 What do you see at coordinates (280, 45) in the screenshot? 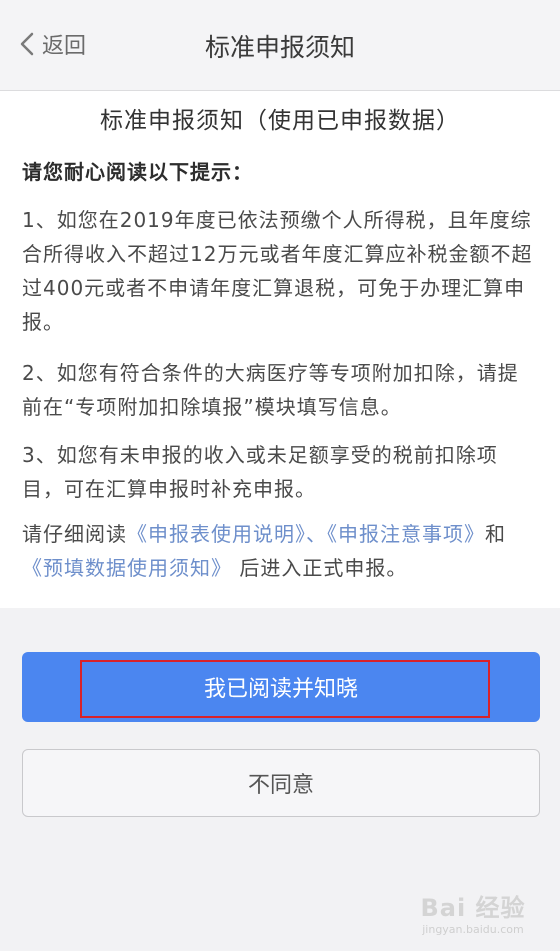
I see `navigation-bar: 返回 标准申报须知` at bounding box center [280, 45].